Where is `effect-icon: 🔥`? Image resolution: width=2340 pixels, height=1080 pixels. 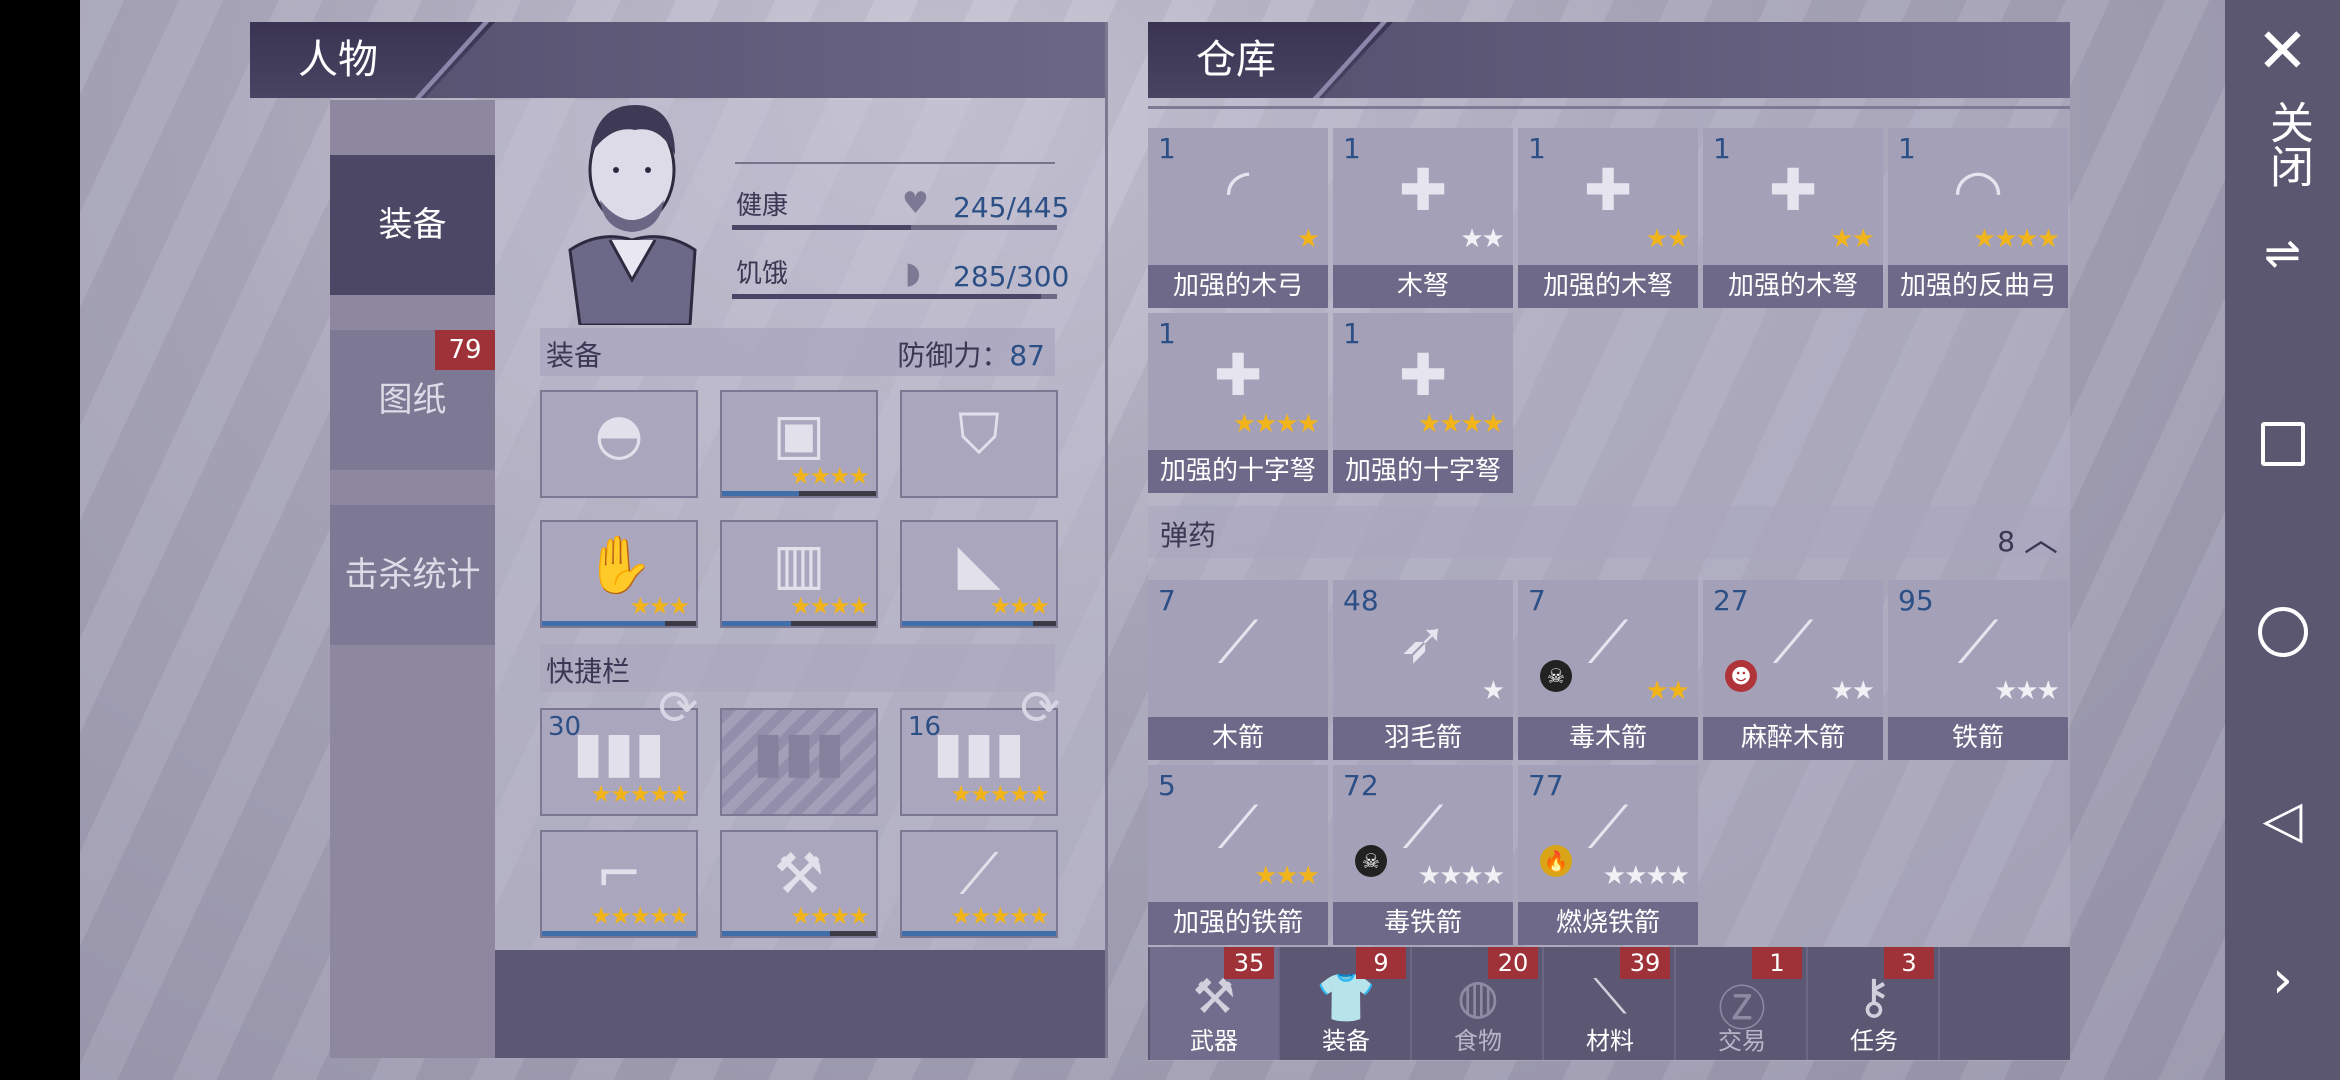 effect-icon: 🔥 is located at coordinates (1556, 861).